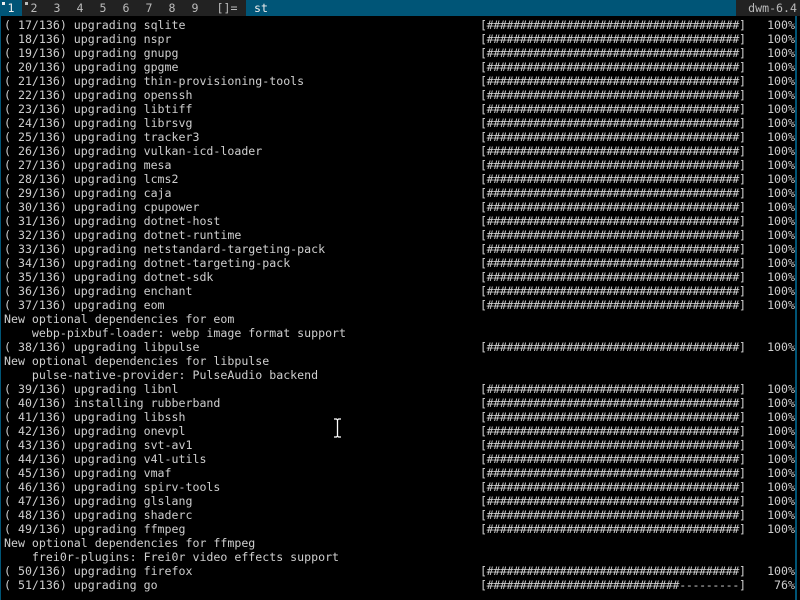 This screenshot has width=800, height=600. I want to click on tag-label: 3, so click(57, 8).